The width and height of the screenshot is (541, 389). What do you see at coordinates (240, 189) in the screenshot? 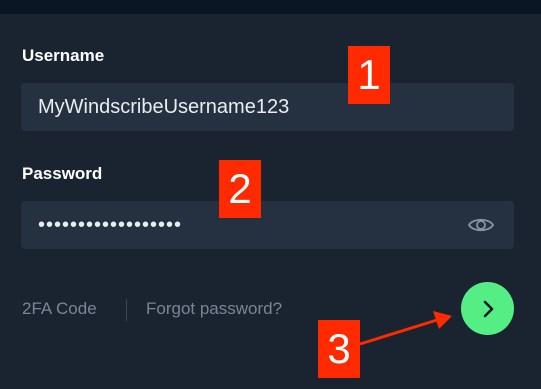
I see `annotation-marker-2: 2` at bounding box center [240, 189].